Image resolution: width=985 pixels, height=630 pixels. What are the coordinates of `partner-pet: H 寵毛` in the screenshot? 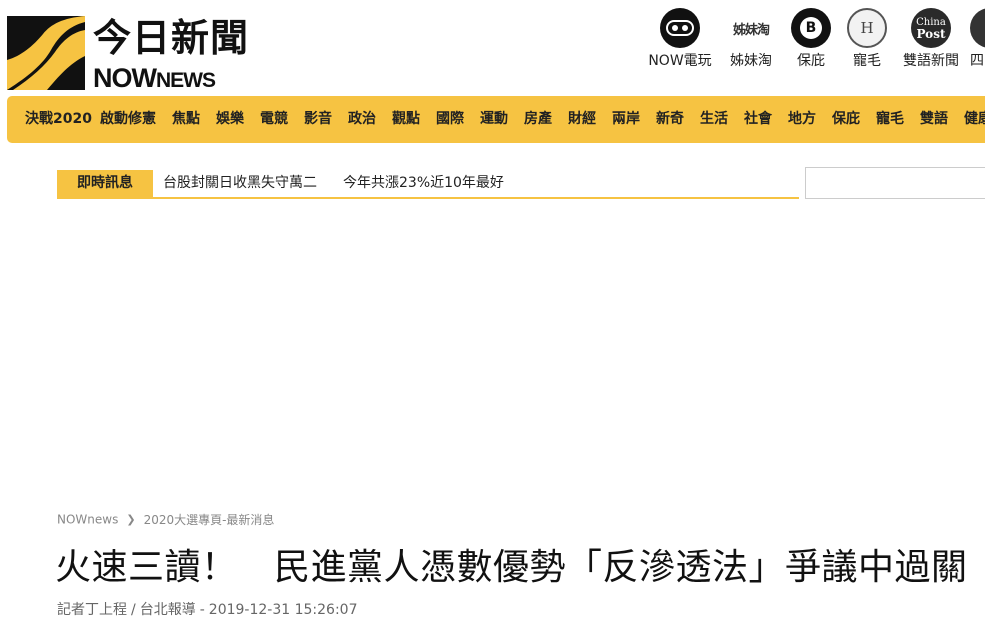 It's located at (867, 39).